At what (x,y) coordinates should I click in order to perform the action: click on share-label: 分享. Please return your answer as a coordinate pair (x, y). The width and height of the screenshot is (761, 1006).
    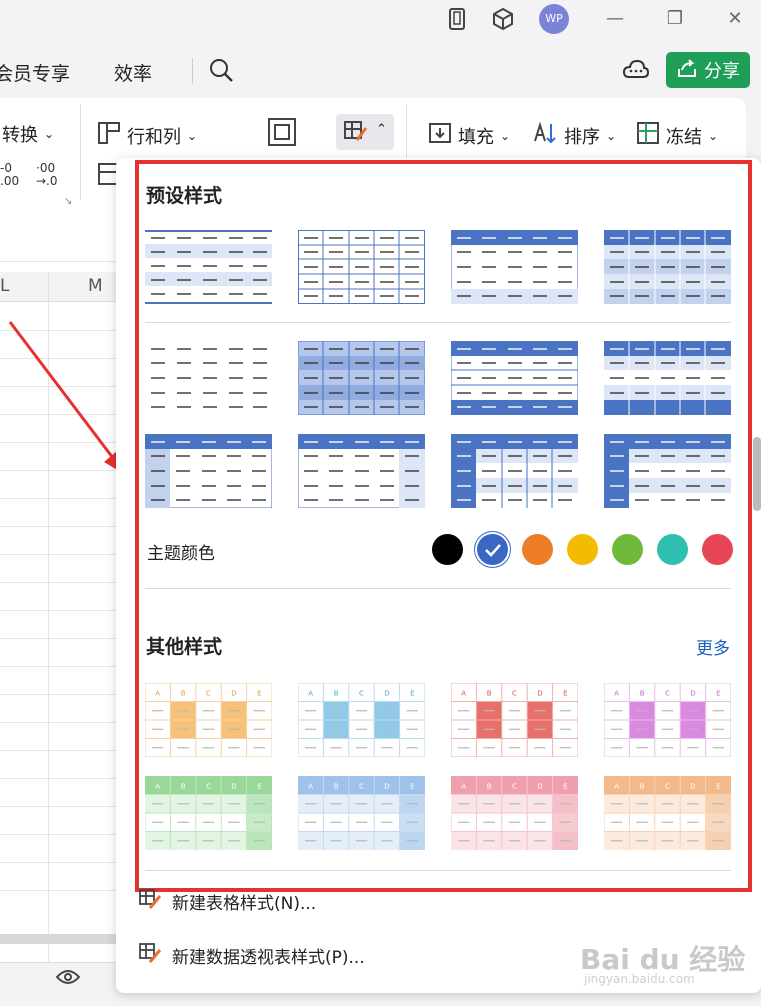
    Looking at the image, I should click on (722, 71).